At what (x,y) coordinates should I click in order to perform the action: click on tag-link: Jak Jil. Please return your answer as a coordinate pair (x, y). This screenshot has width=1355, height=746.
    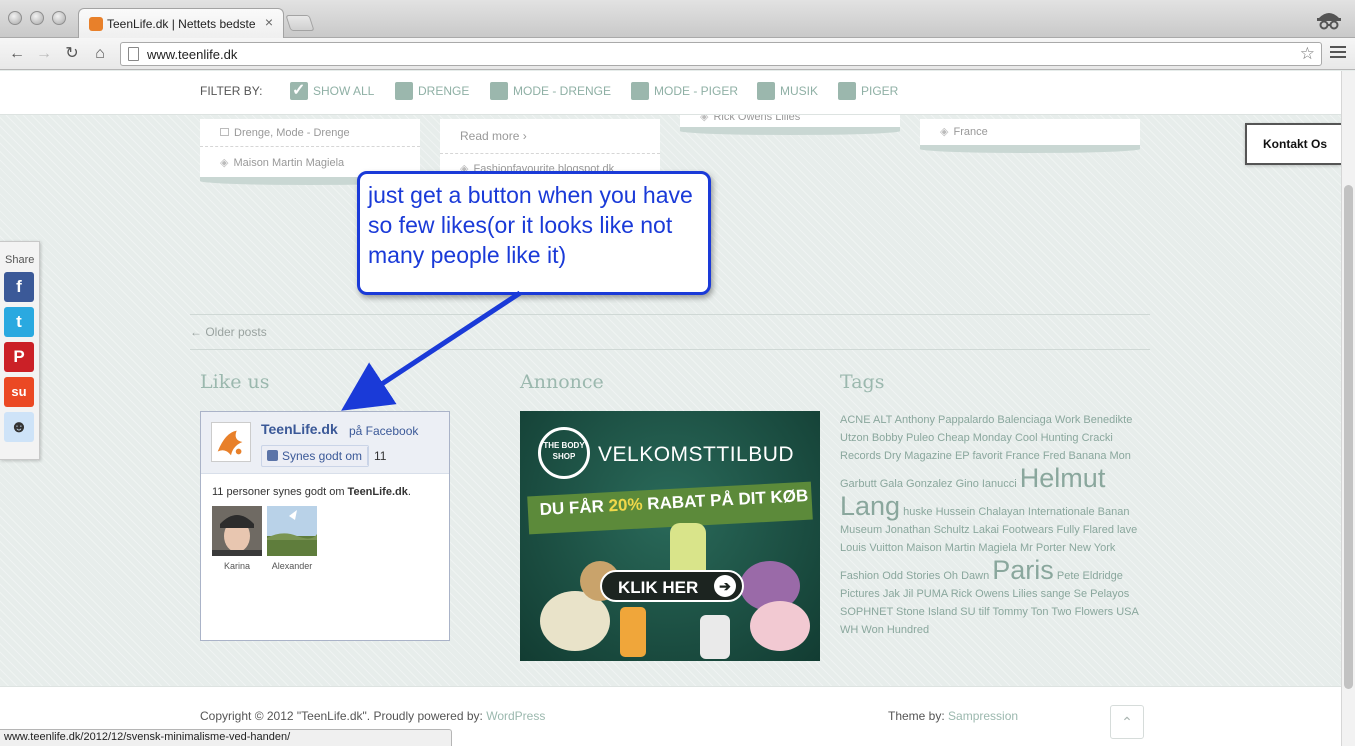
    Looking at the image, I should click on (898, 594).